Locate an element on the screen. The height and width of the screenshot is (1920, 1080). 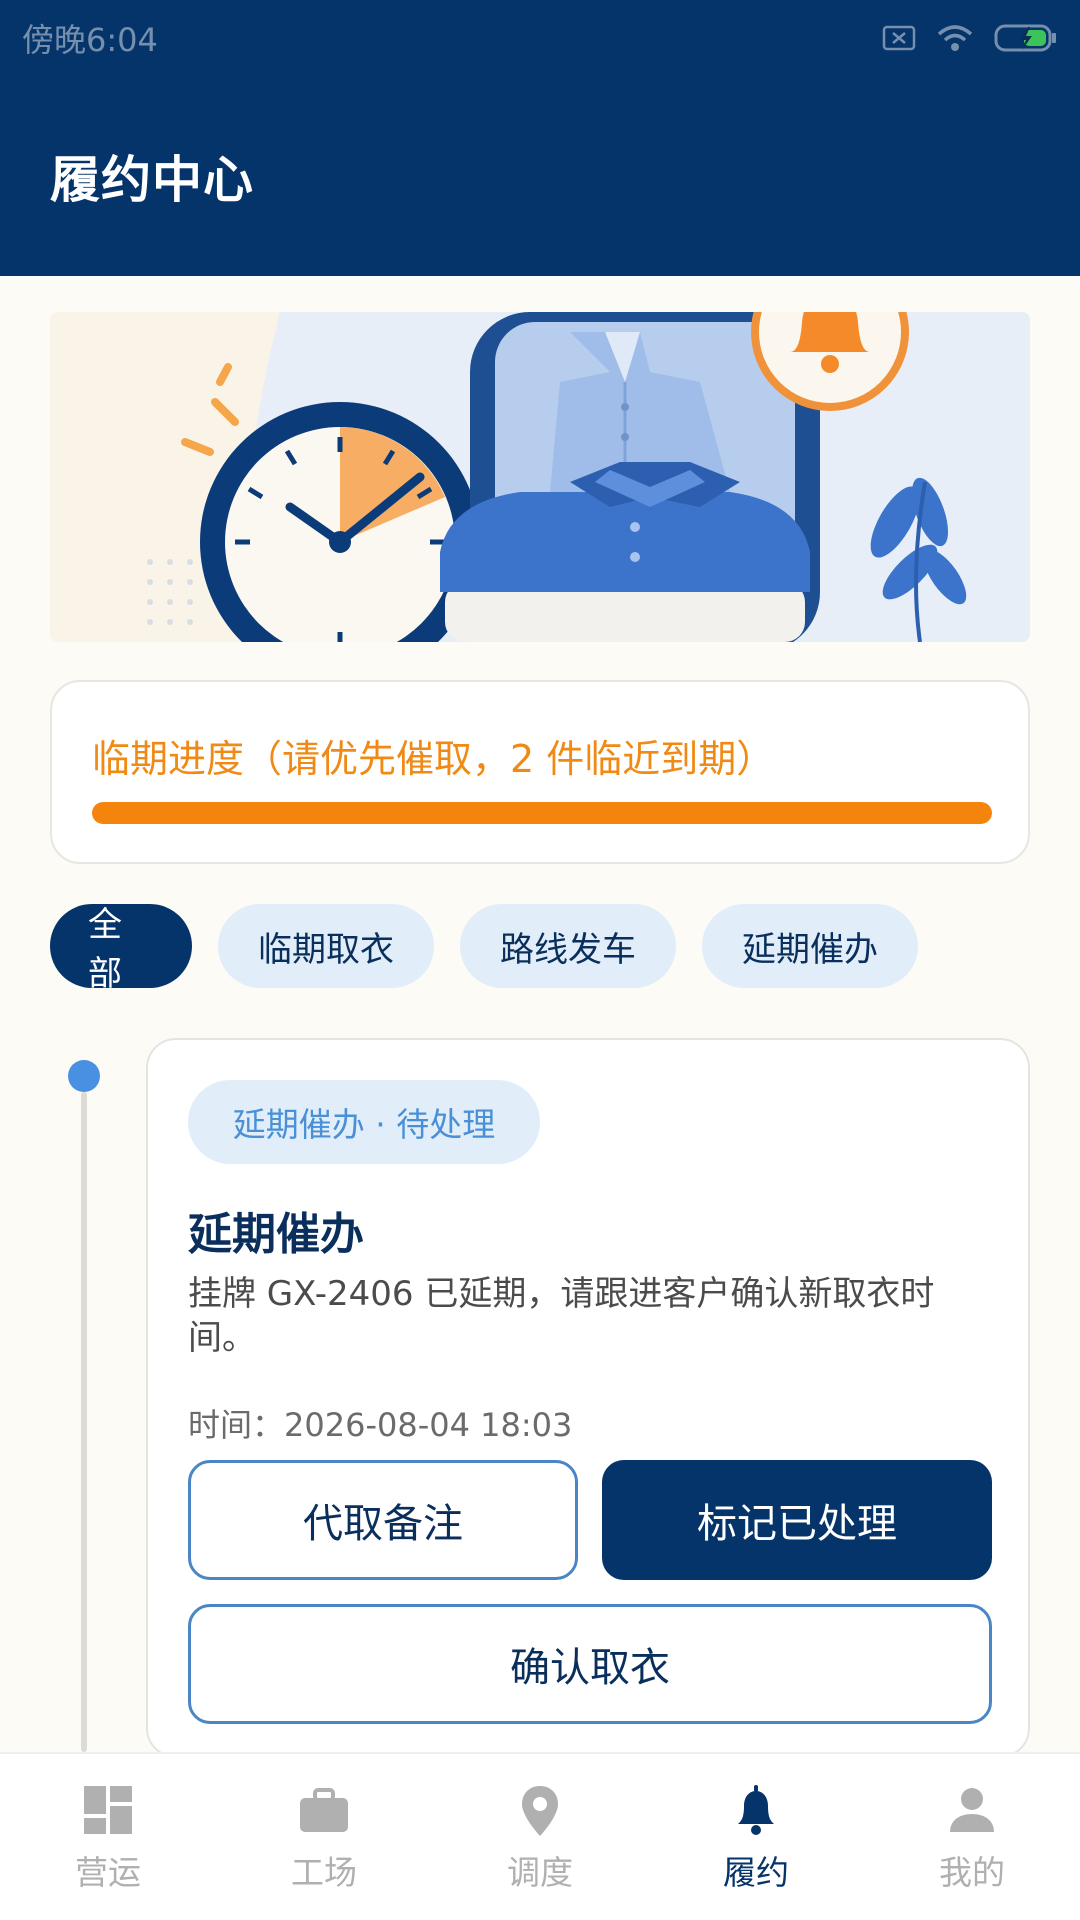
task-time: 时间：2026-08-04 18:03 is located at coordinates (380, 1425).